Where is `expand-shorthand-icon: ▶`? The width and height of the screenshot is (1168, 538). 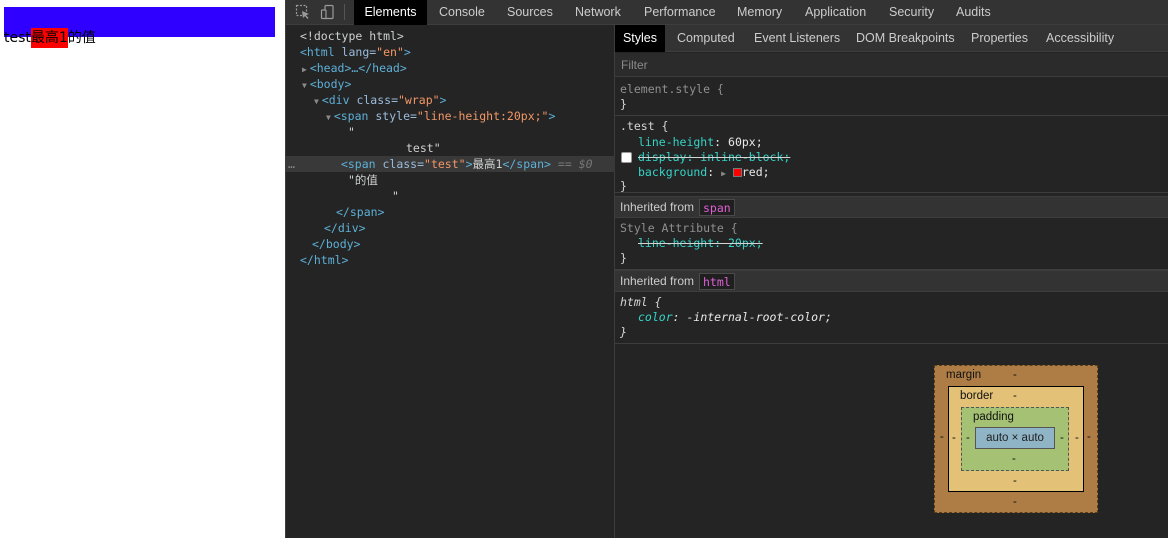 expand-shorthand-icon: ▶ is located at coordinates (723, 173).